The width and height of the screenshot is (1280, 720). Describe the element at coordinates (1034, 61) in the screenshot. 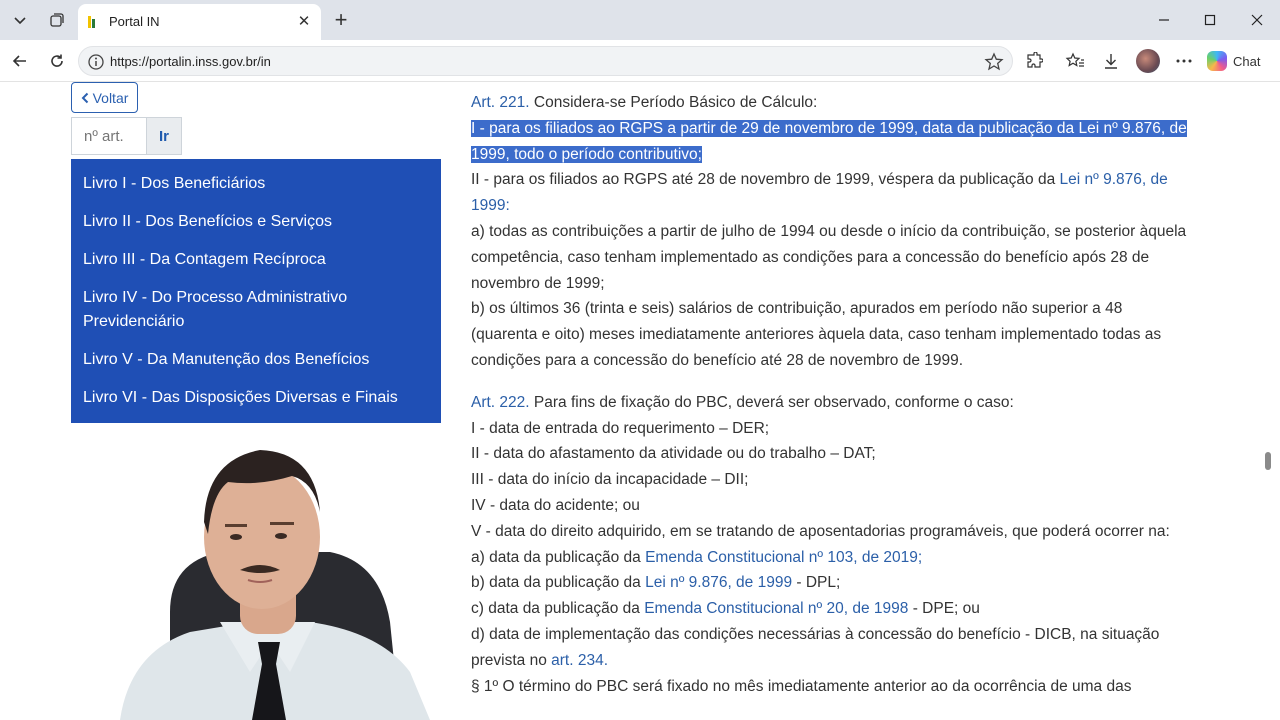

I see `extensions-icon` at that location.